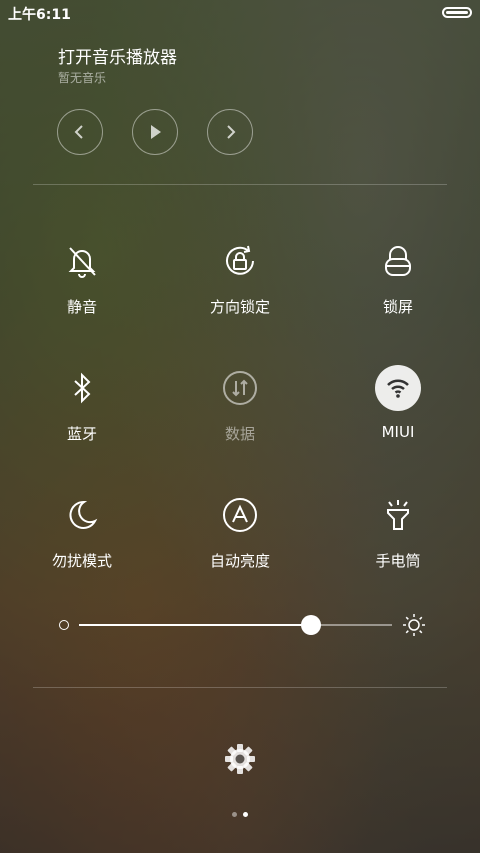  What do you see at coordinates (195, 625) in the screenshot?
I see `brightness-fill` at bounding box center [195, 625].